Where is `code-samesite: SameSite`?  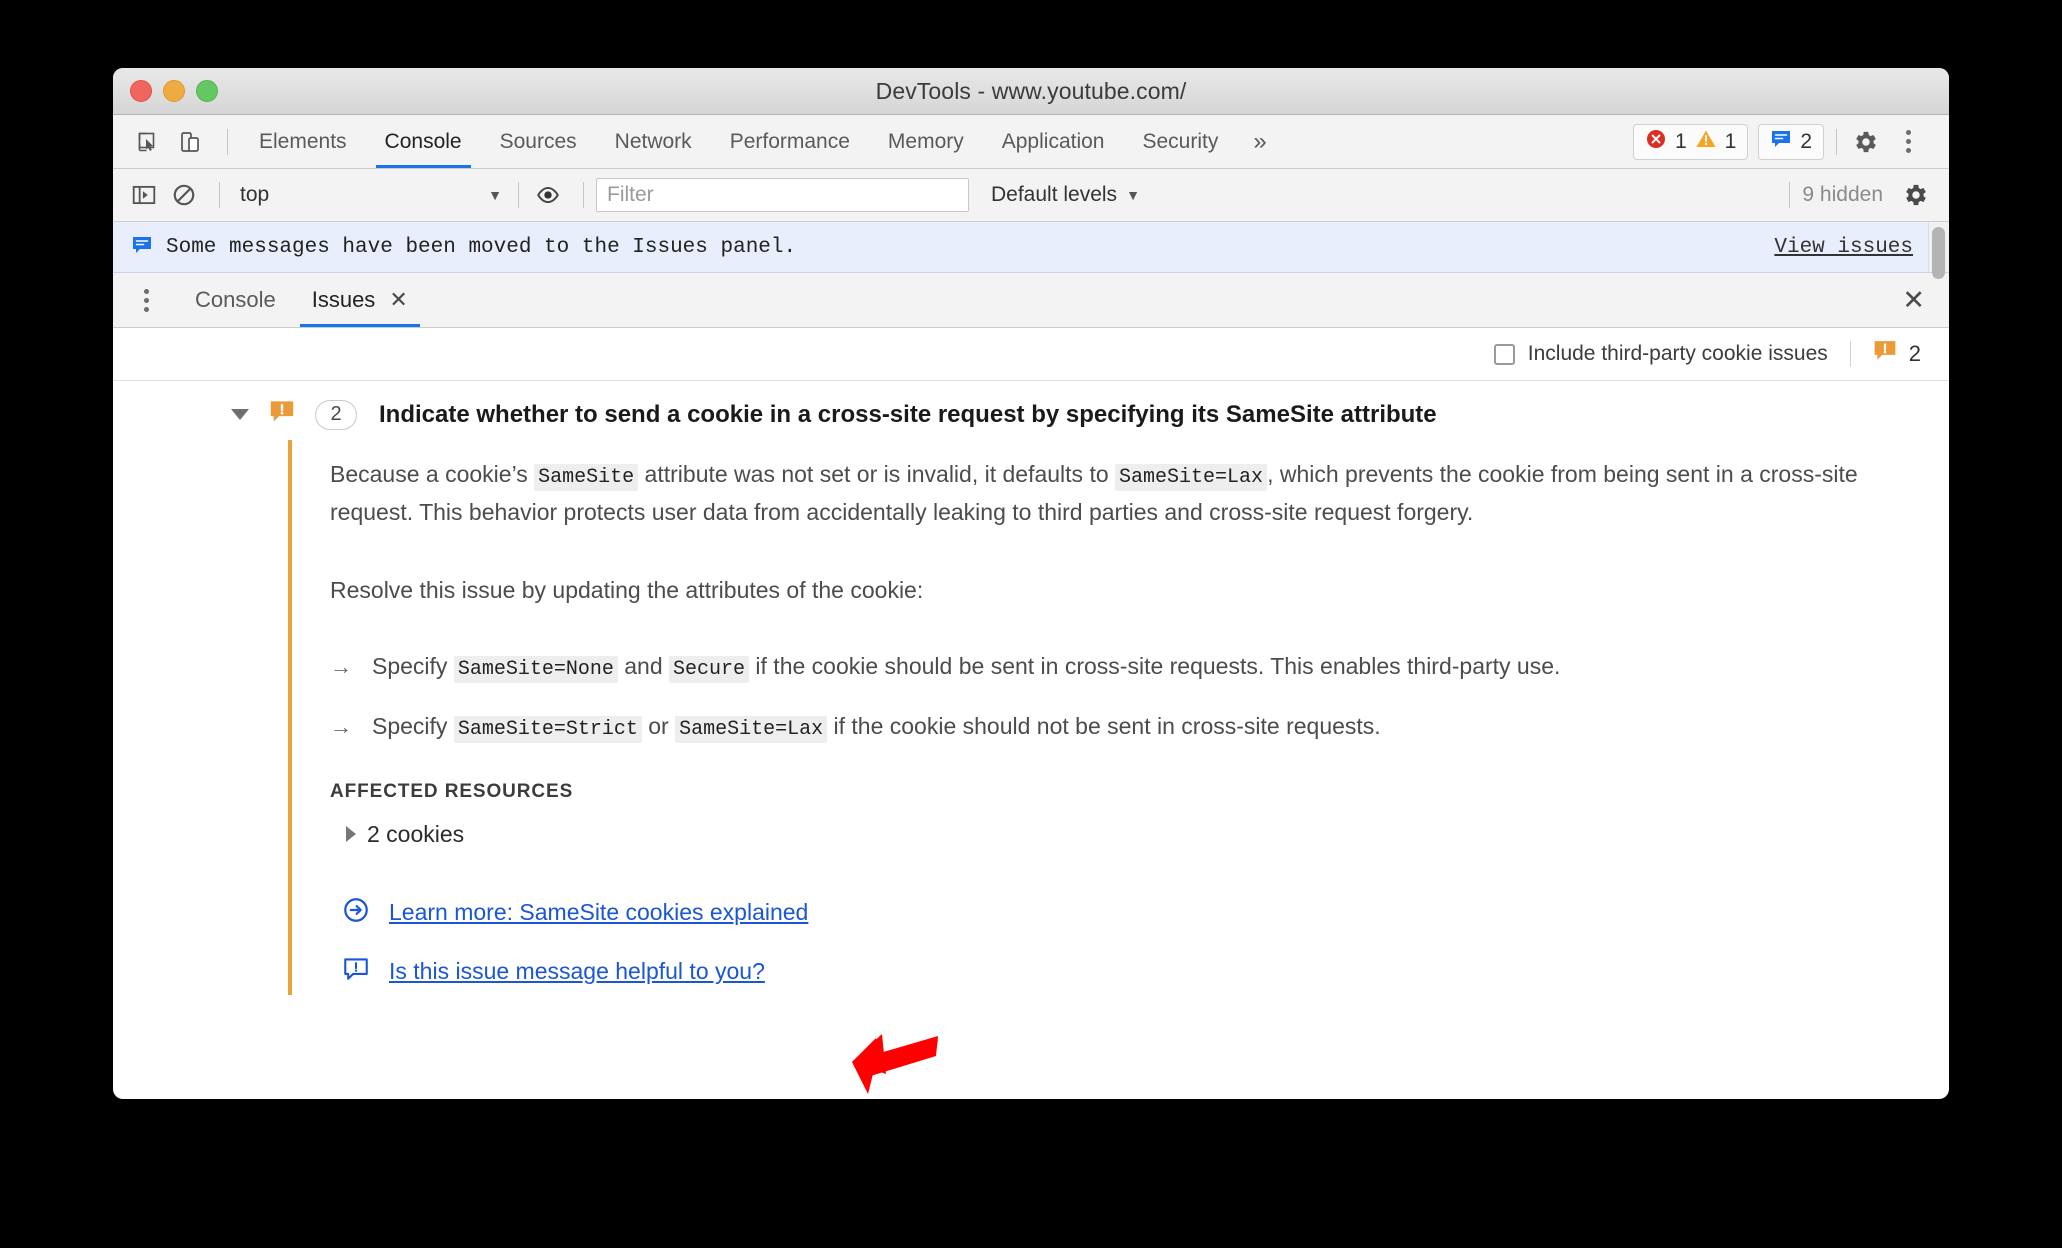 code-samesite: SameSite is located at coordinates (586, 477).